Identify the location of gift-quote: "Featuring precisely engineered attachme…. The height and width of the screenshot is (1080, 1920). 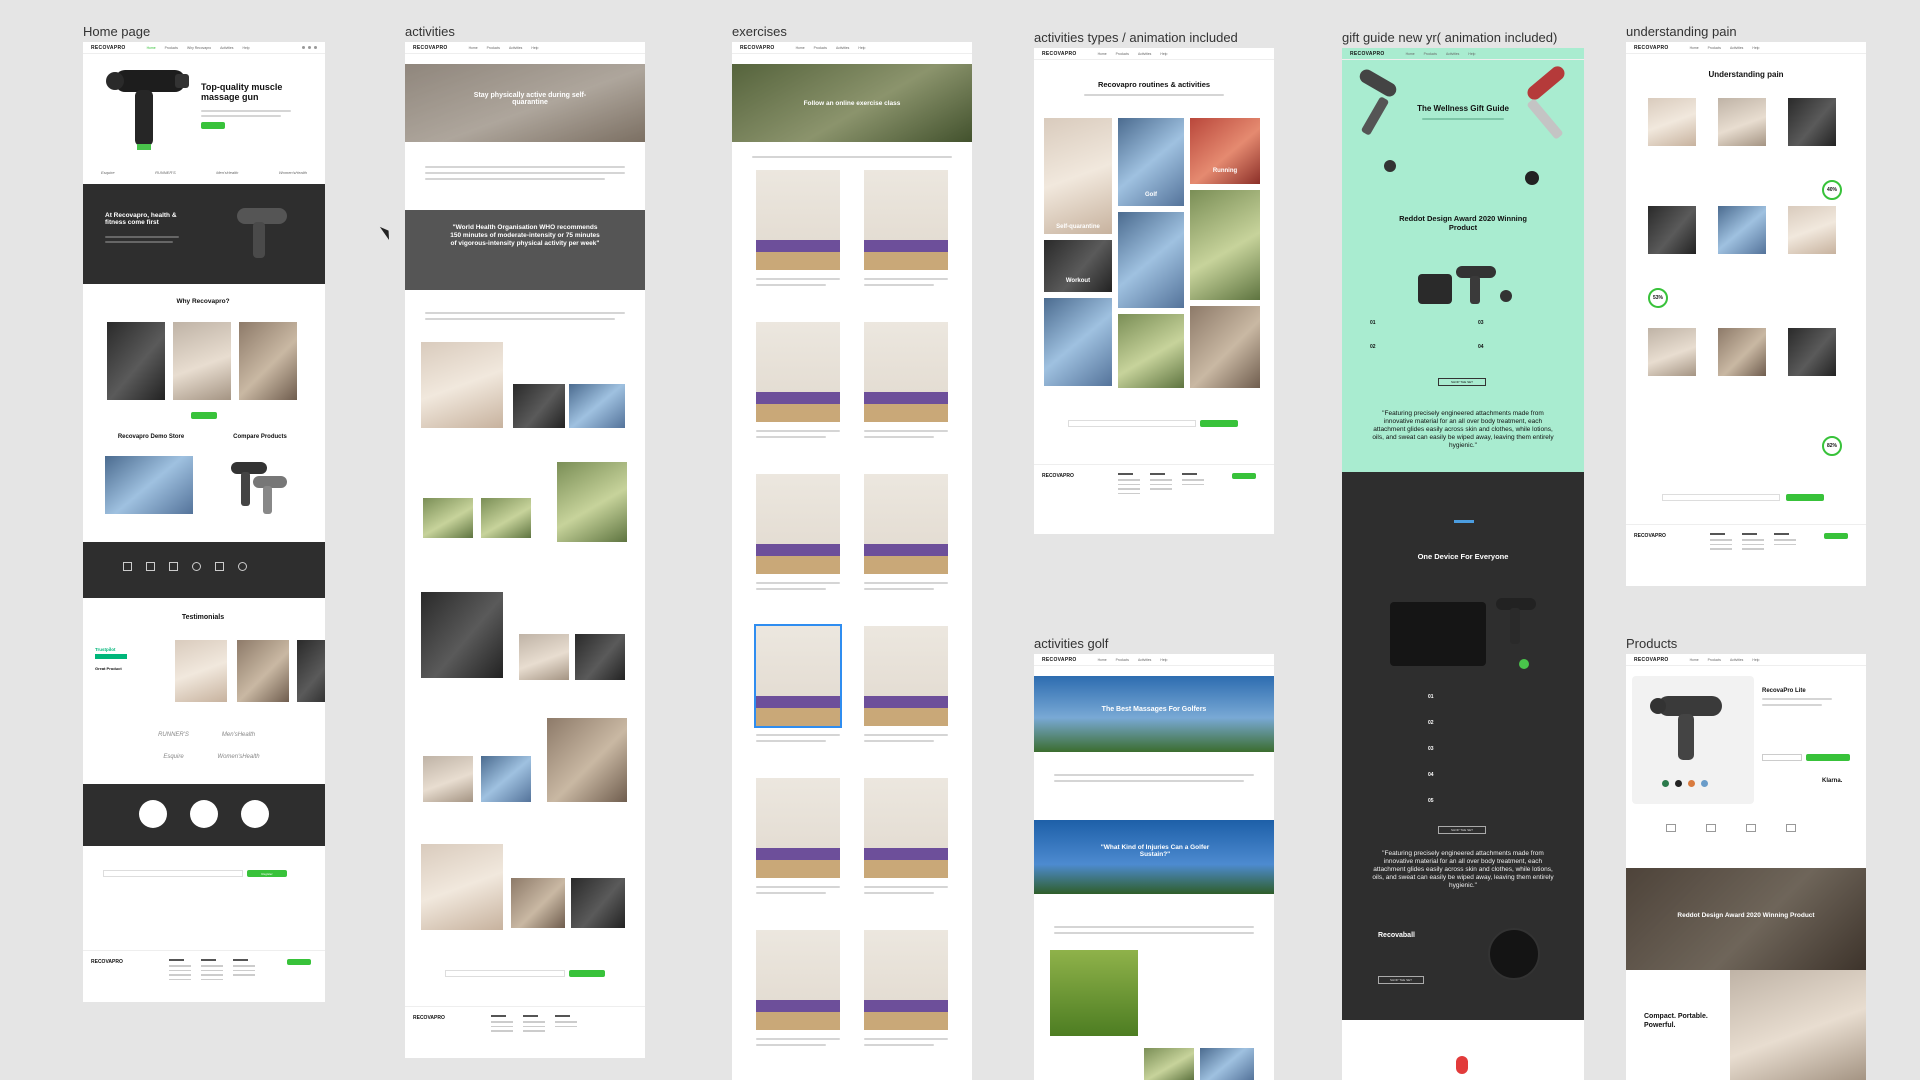
(1463, 429).